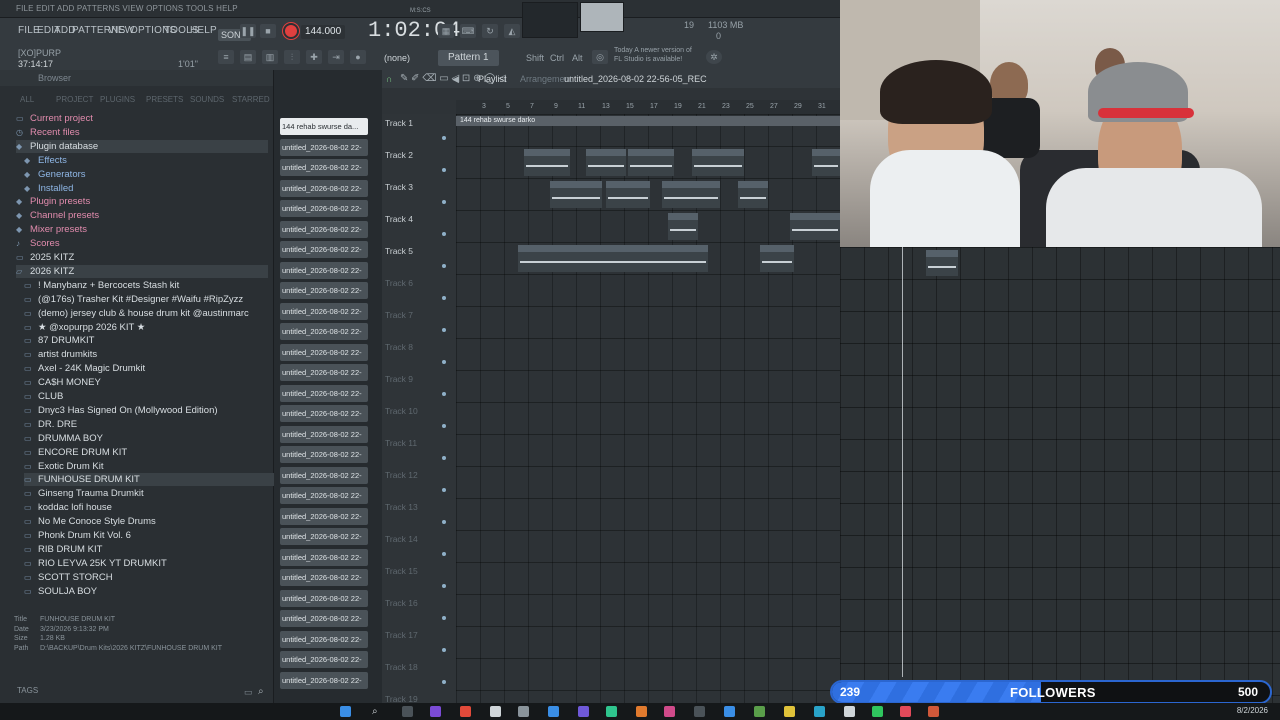  What do you see at coordinates (45, 257) in the screenshot?
I see `browser-item: ▭ 2025 KITZ` at bounding box center [45, 257].